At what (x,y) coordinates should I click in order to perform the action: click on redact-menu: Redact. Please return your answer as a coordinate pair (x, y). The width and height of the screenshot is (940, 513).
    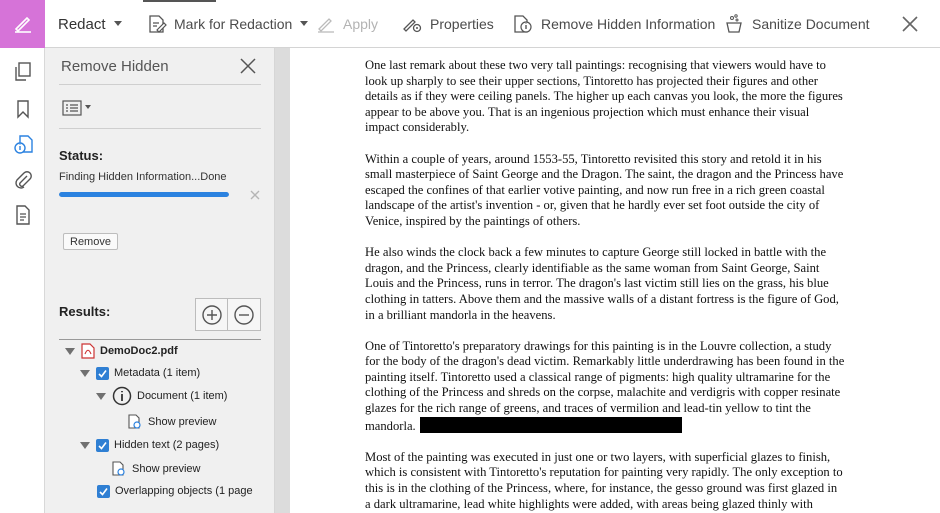
    Looking at the image, I should click on (90, 24).